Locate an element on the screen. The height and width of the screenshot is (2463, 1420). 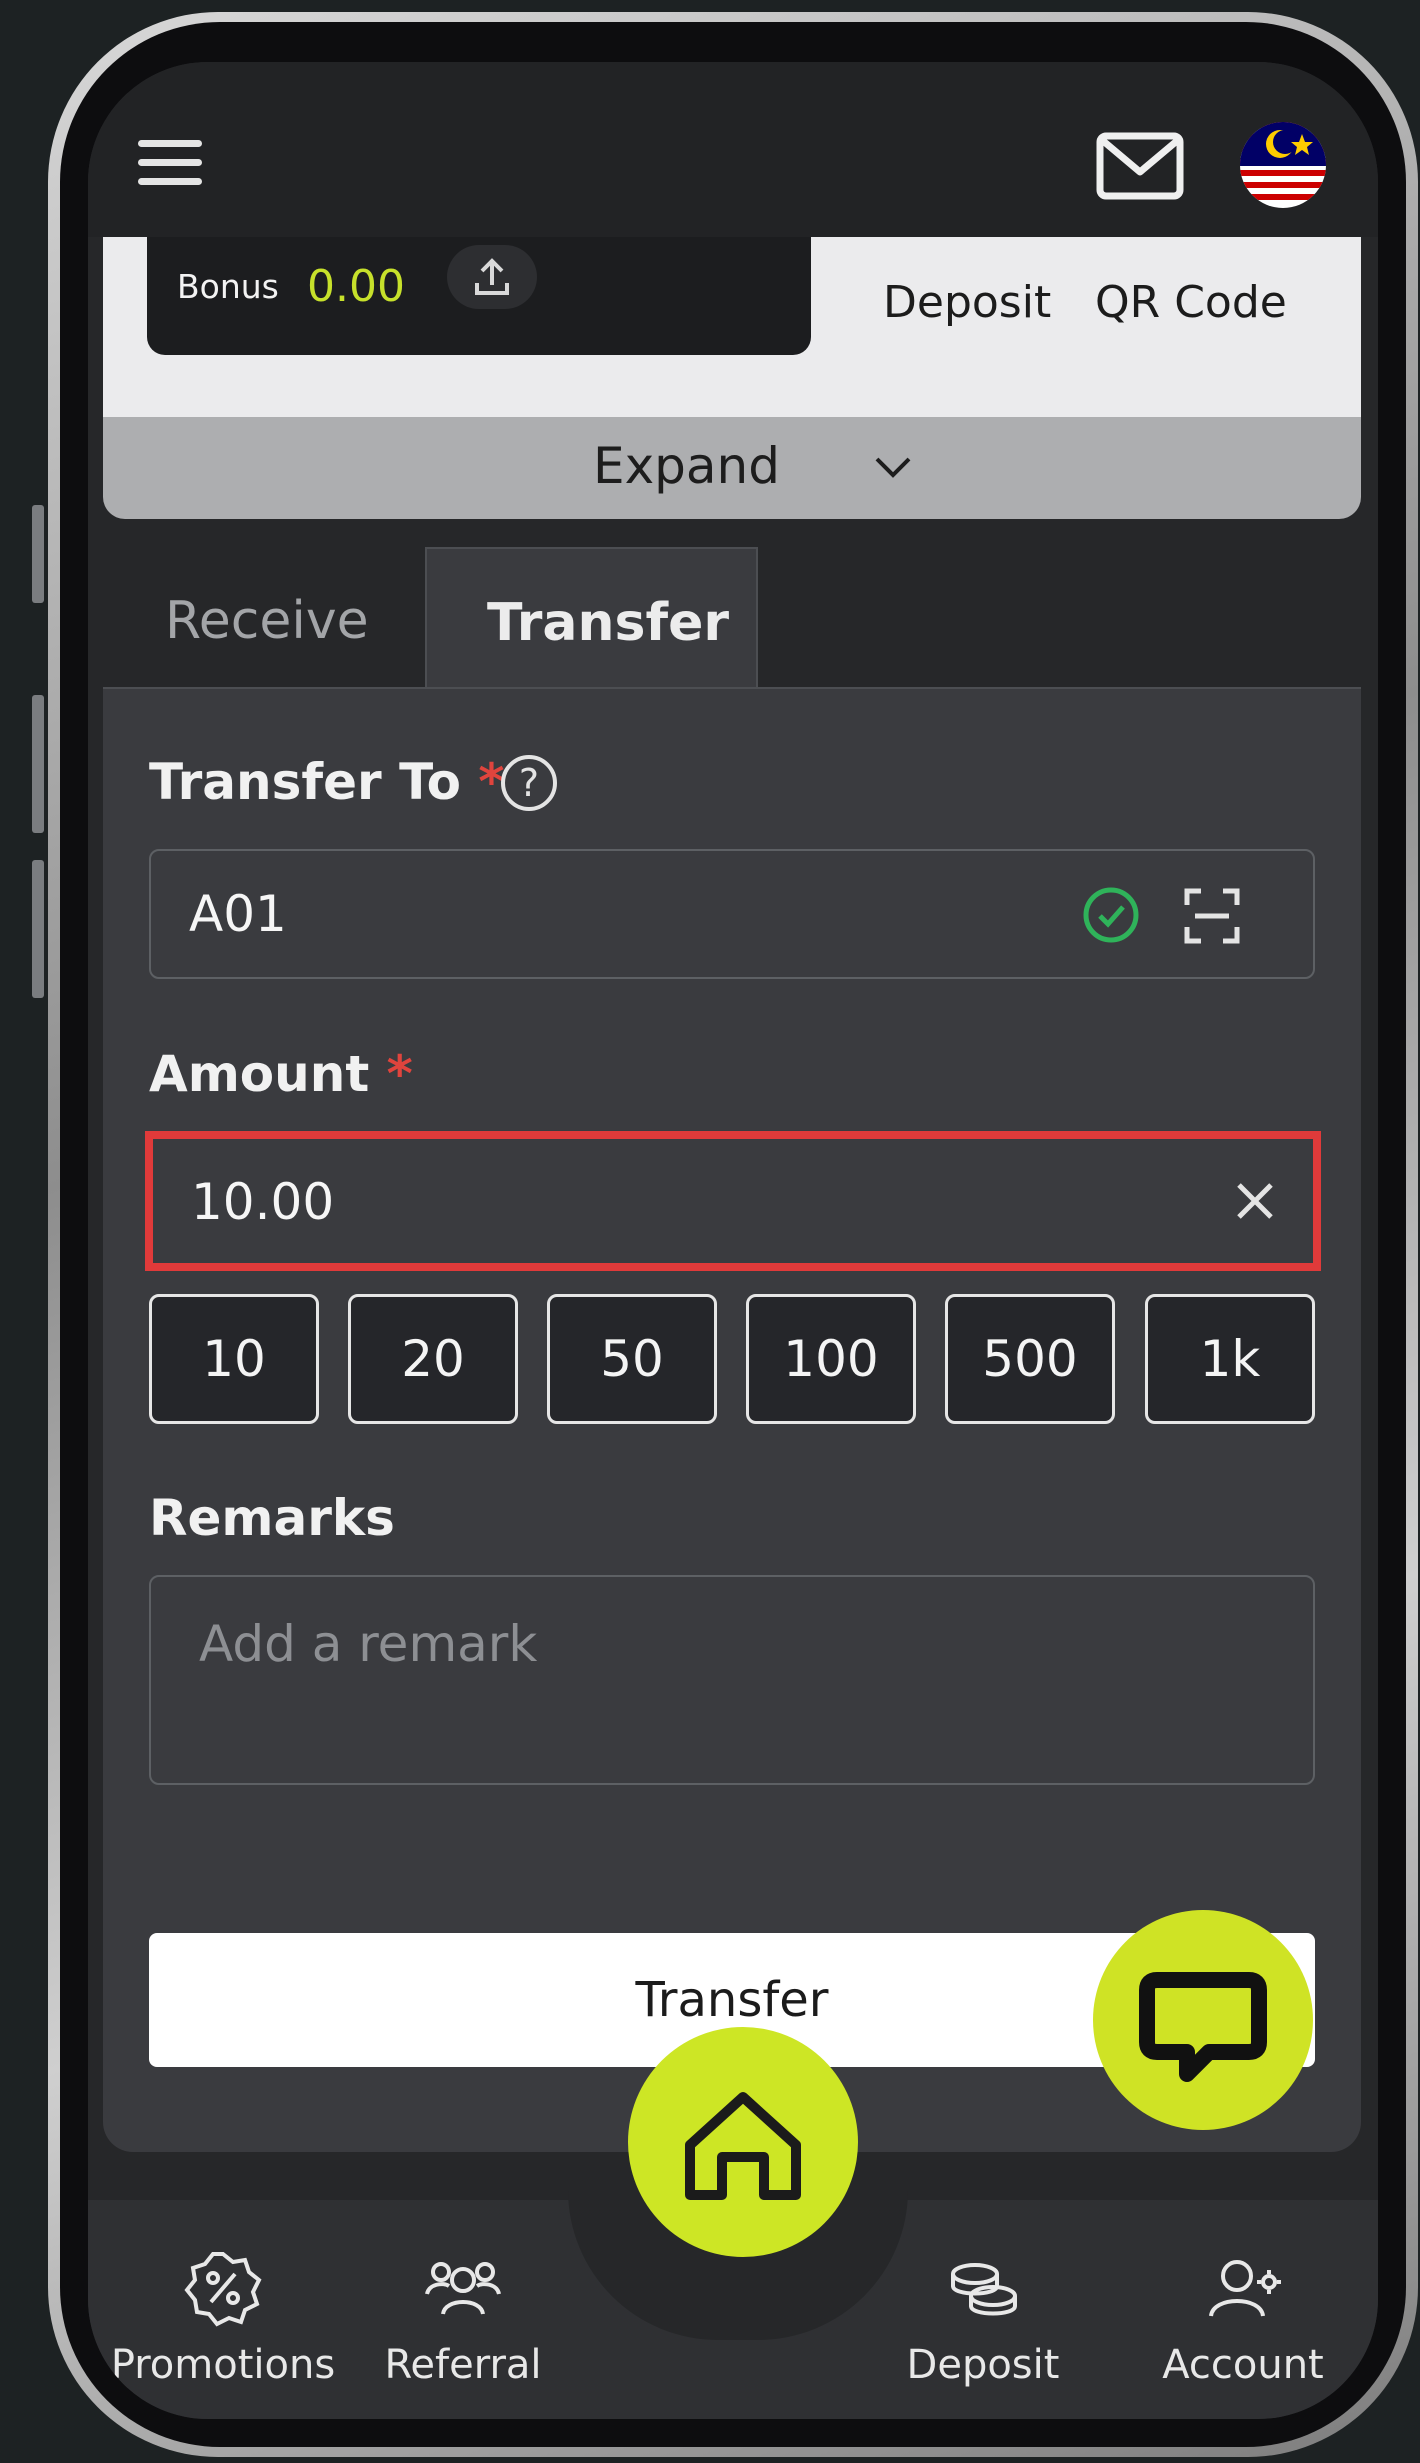
nav-referral: Referral is located at coordinates (463, 2318).